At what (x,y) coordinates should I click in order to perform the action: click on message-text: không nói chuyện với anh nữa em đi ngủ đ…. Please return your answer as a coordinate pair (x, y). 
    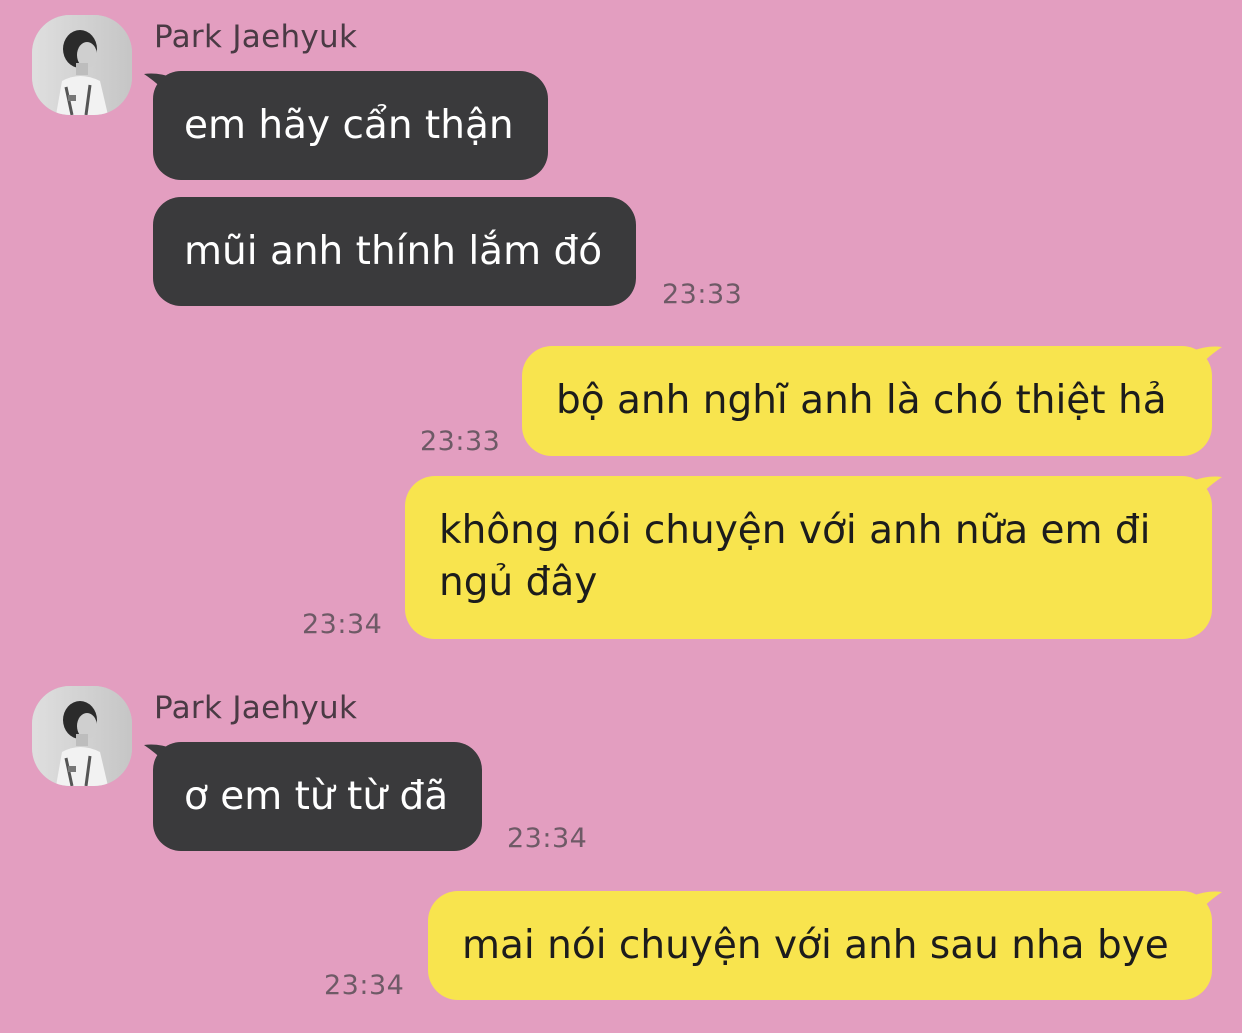
    Looking at the image, I should click on (795, 556).